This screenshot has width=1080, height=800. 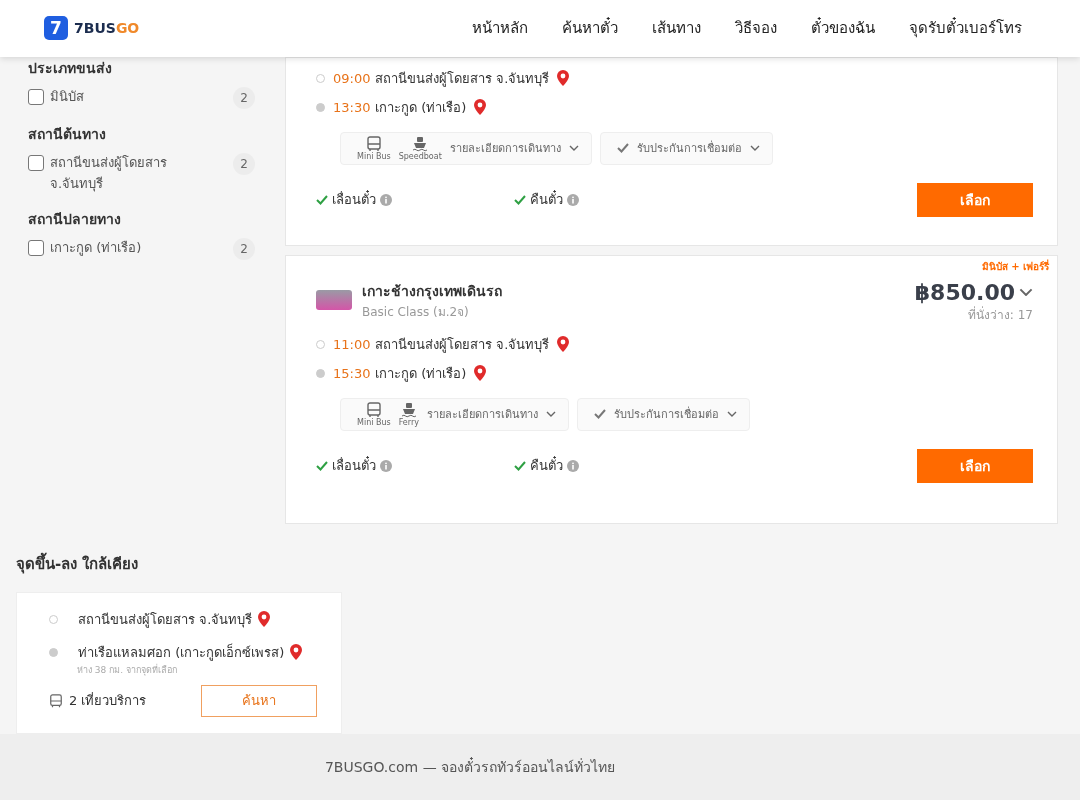 What do you see at coordinates (75, 220) in the screenshot?
I see `filter-title: สถานีปลายทาง` at bounding box center [75, 220].